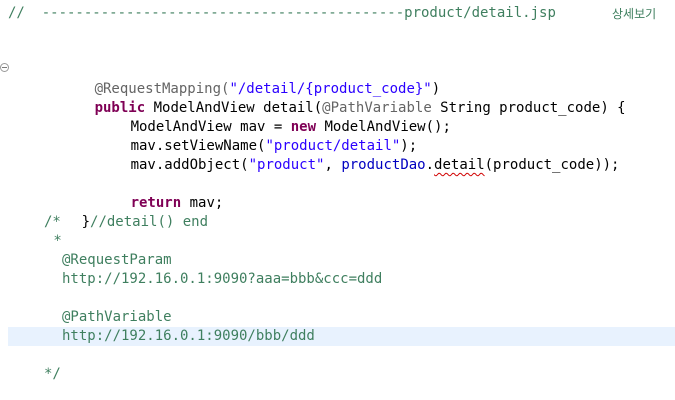  Describe the element at coordinates (30, 374) in the screenshot. I see `code-line-block-close: */` at that location.